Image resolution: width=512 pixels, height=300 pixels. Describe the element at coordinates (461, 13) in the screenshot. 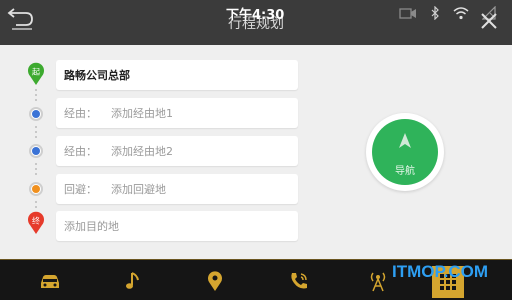

I see `wifi-icon` at that location.